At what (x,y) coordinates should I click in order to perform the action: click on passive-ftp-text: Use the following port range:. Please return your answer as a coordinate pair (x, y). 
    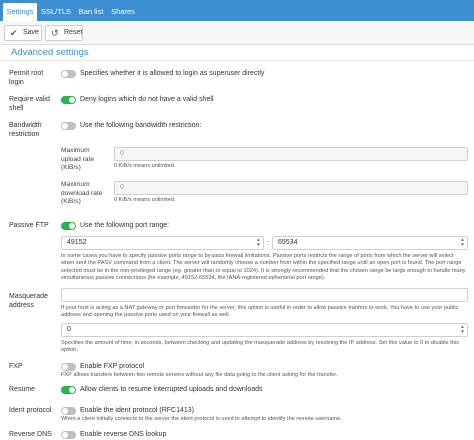
    Looking at the image, I should click on (125, 225).